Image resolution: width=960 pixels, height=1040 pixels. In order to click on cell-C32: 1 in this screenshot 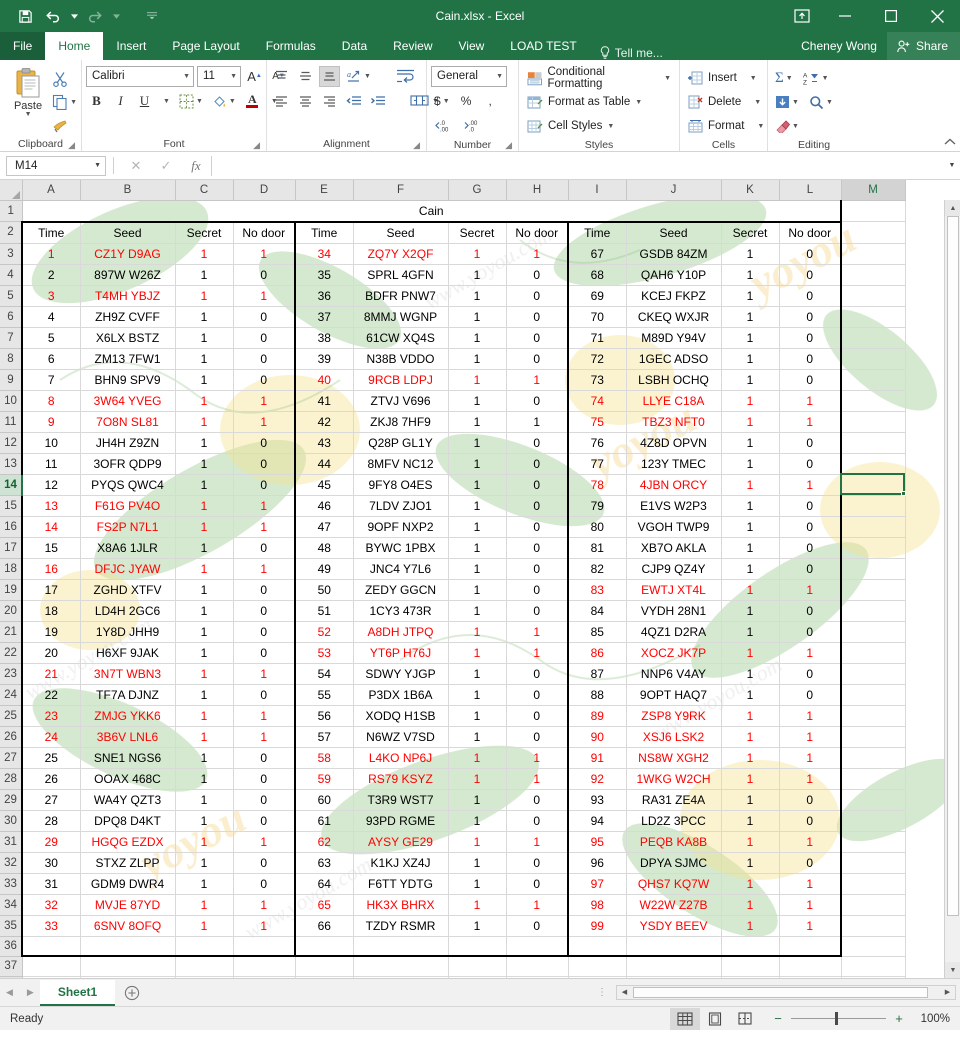, I will do `click(204, 863)`.